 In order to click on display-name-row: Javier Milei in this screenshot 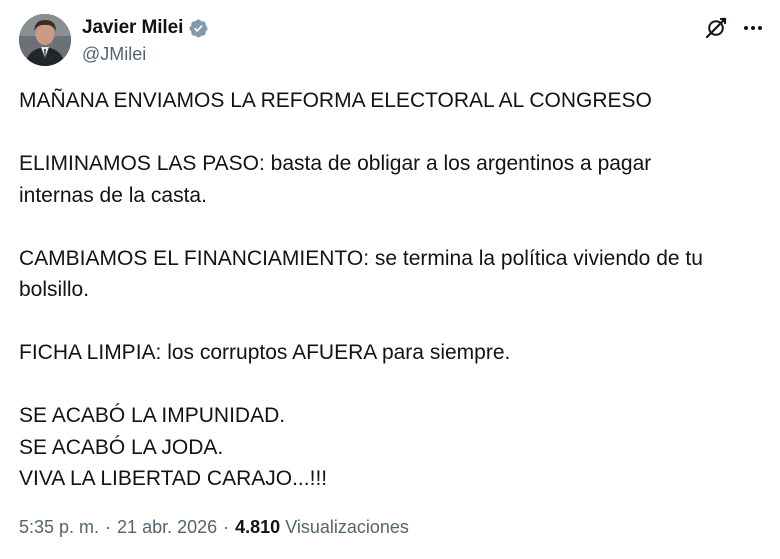, I will do `click(145, 28)`.